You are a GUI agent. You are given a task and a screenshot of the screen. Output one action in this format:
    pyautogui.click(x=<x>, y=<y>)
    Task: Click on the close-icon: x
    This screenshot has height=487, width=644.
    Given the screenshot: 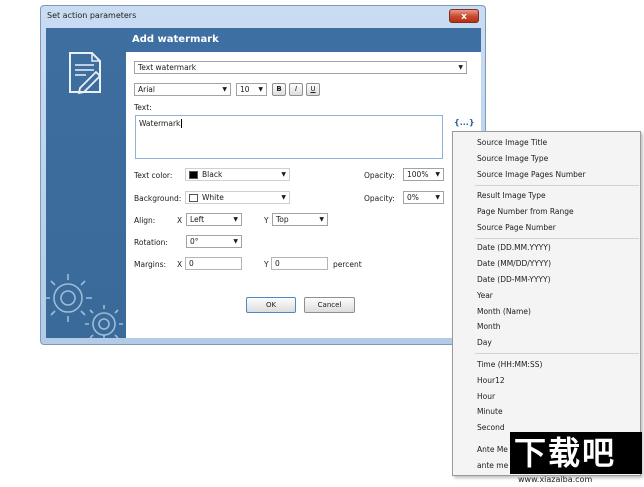 What is the action you would take?
    pyautogui.click(x=464, y=17)
    